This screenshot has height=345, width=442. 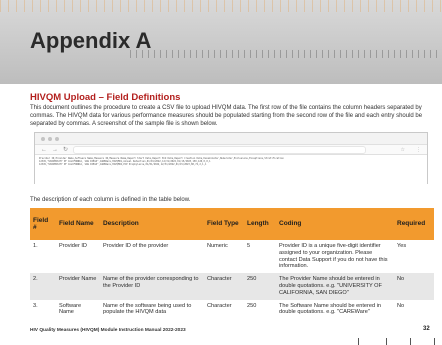 I want to click on column-header: Field Name, so click(x=78, y=224).